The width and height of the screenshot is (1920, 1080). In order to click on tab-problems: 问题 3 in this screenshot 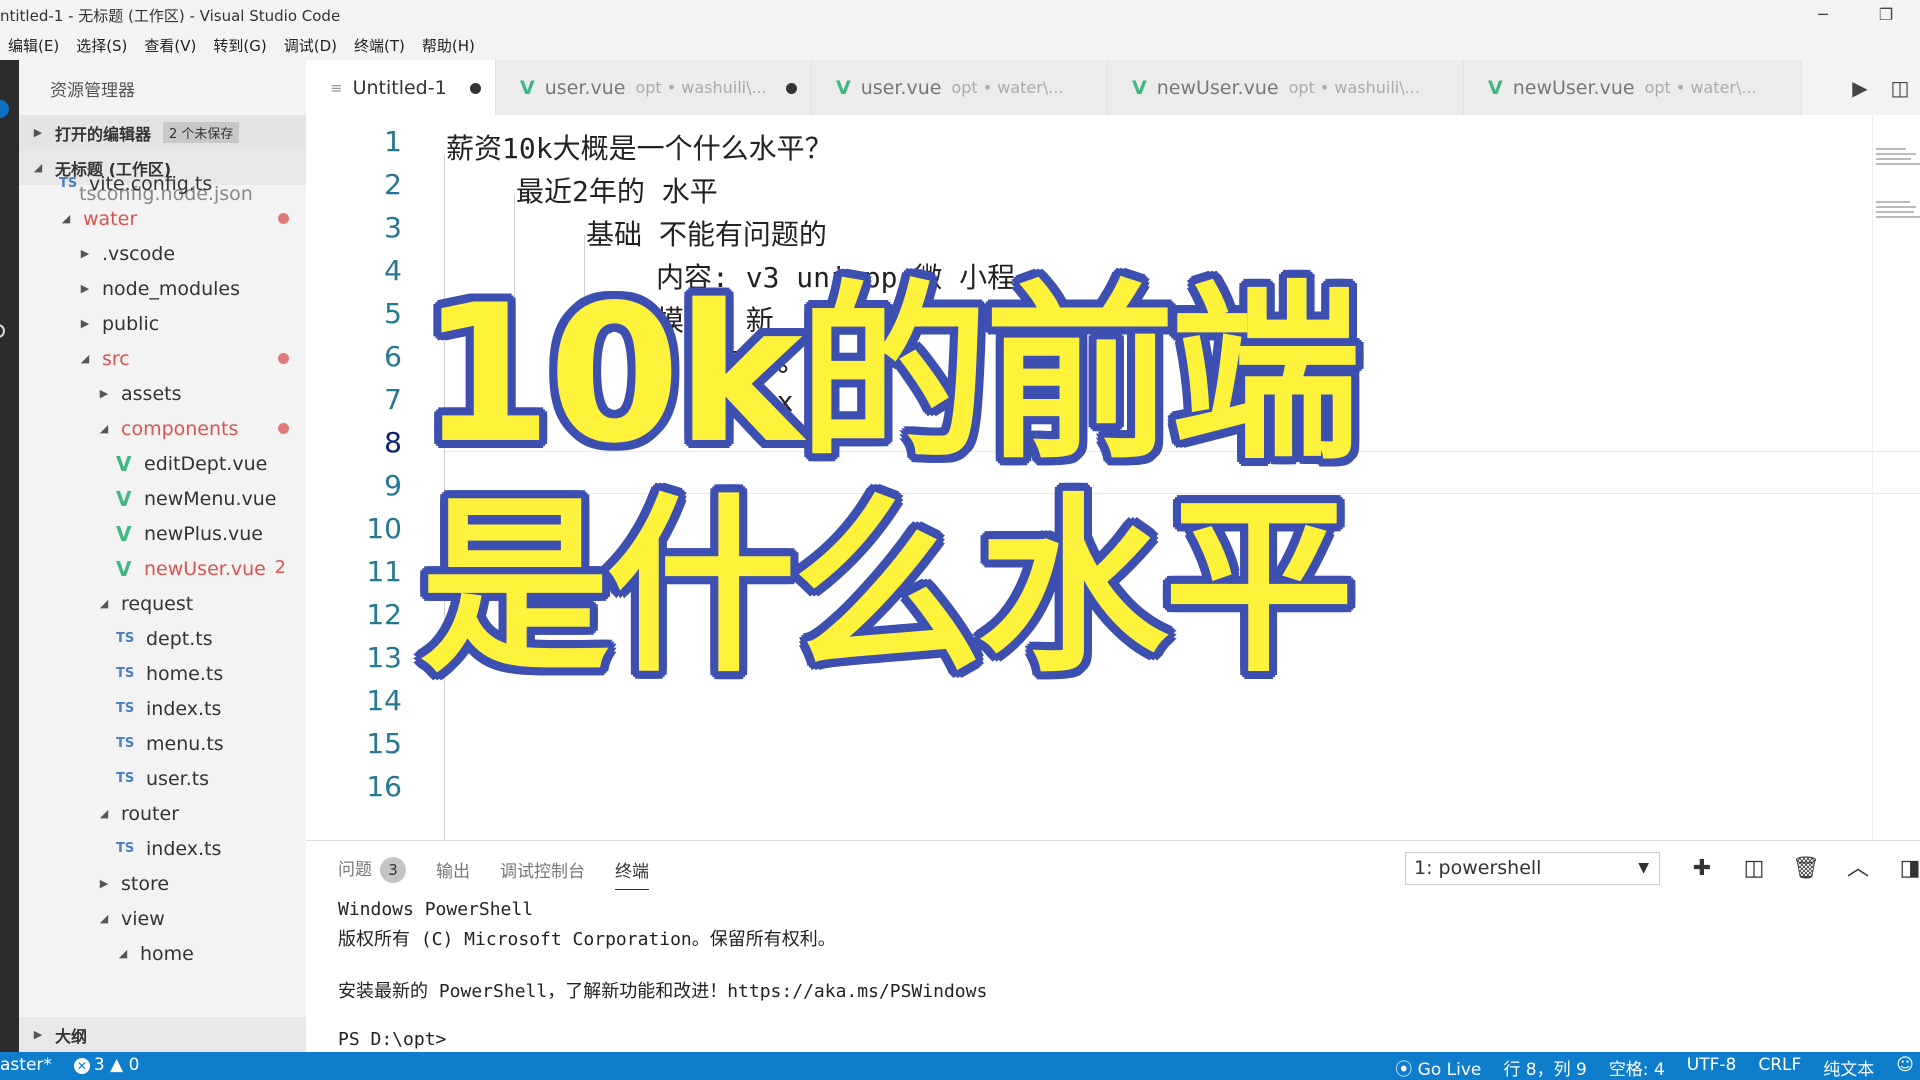, I will do `click(372, 869)`.